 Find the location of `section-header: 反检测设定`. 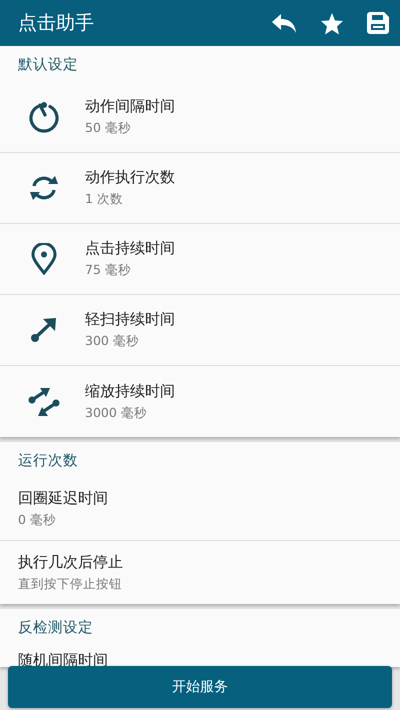

section-header: 反检测设定 is located at coordinates (55, 628).